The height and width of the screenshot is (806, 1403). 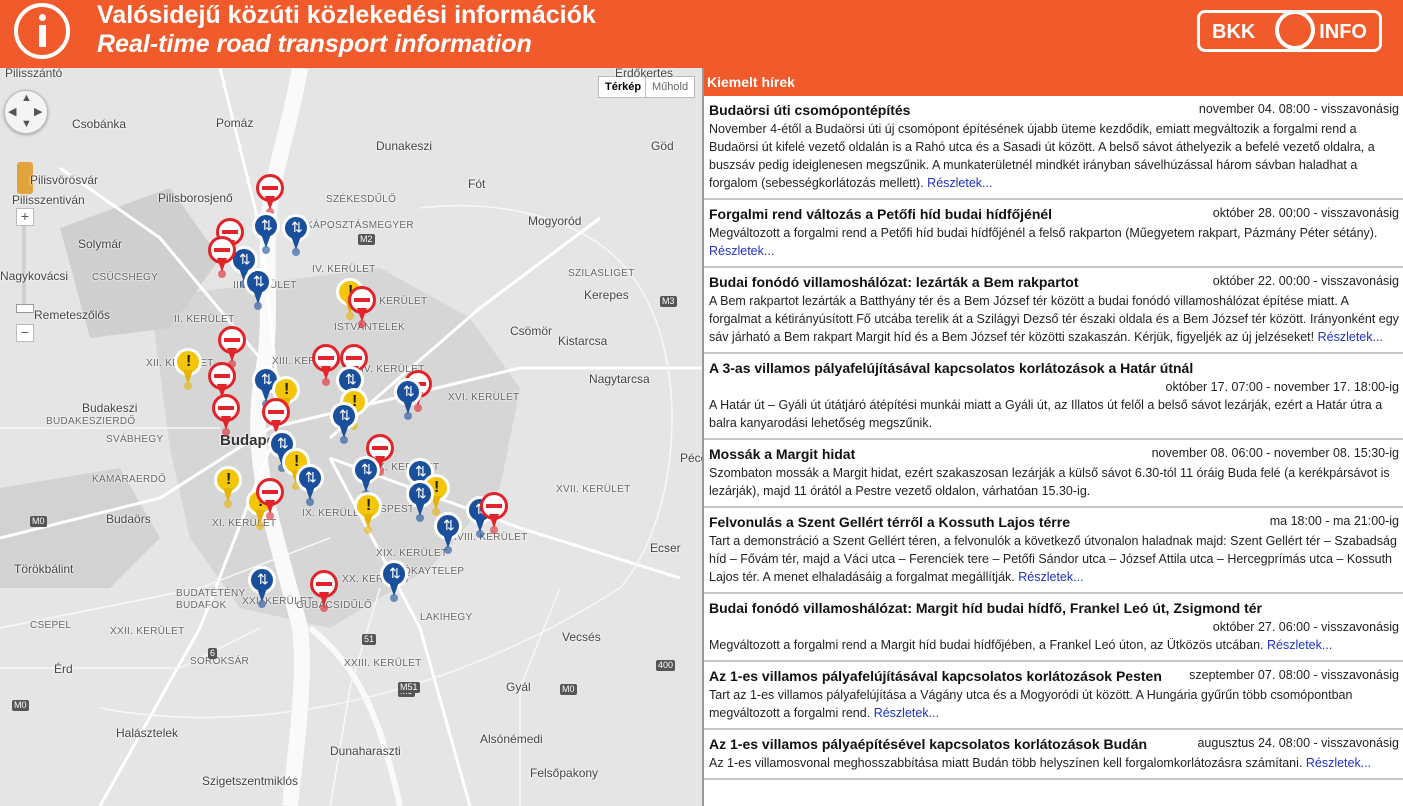 What do you see at coordinates (531, 331) in the screenshot?
I see `map-label: Csömör` at bounding box center [531, 331].